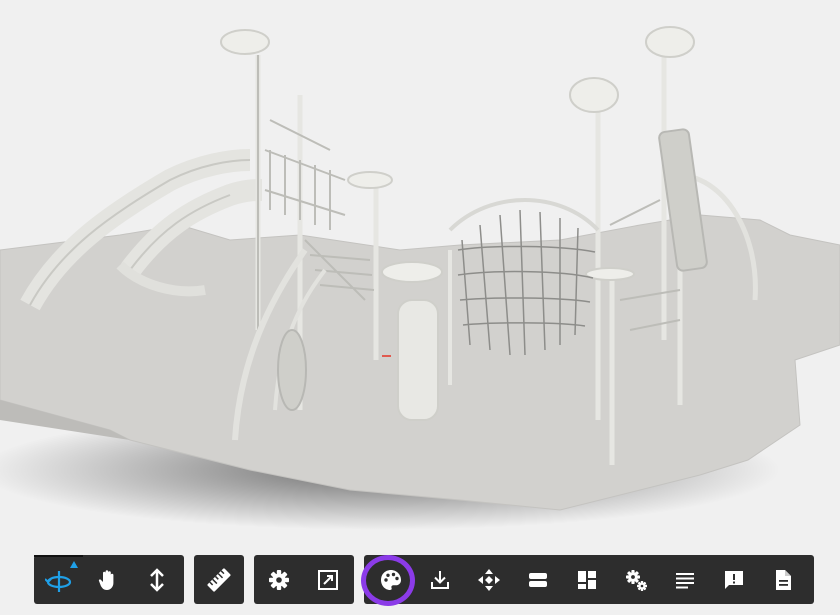 The height and width of the screenshot is (615, 840). I want to click on feedback-button, so click(733, 579).